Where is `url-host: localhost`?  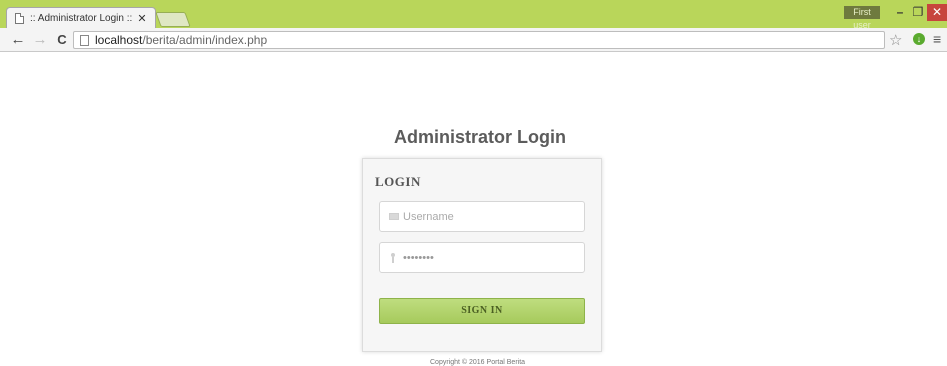 url-host: localhost is located at coordinates (119, 40).